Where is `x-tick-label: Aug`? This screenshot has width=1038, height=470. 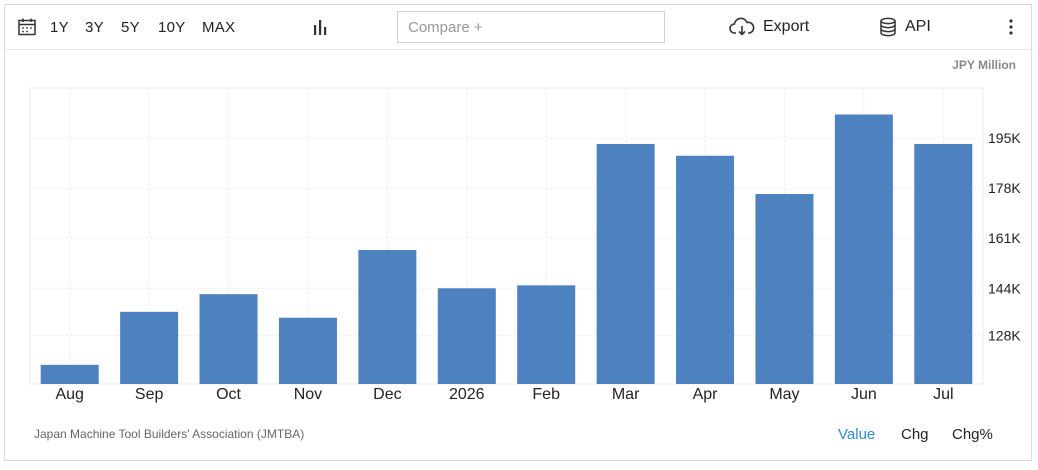
x-tick-label: Aug is located at coordinates (69, 394).